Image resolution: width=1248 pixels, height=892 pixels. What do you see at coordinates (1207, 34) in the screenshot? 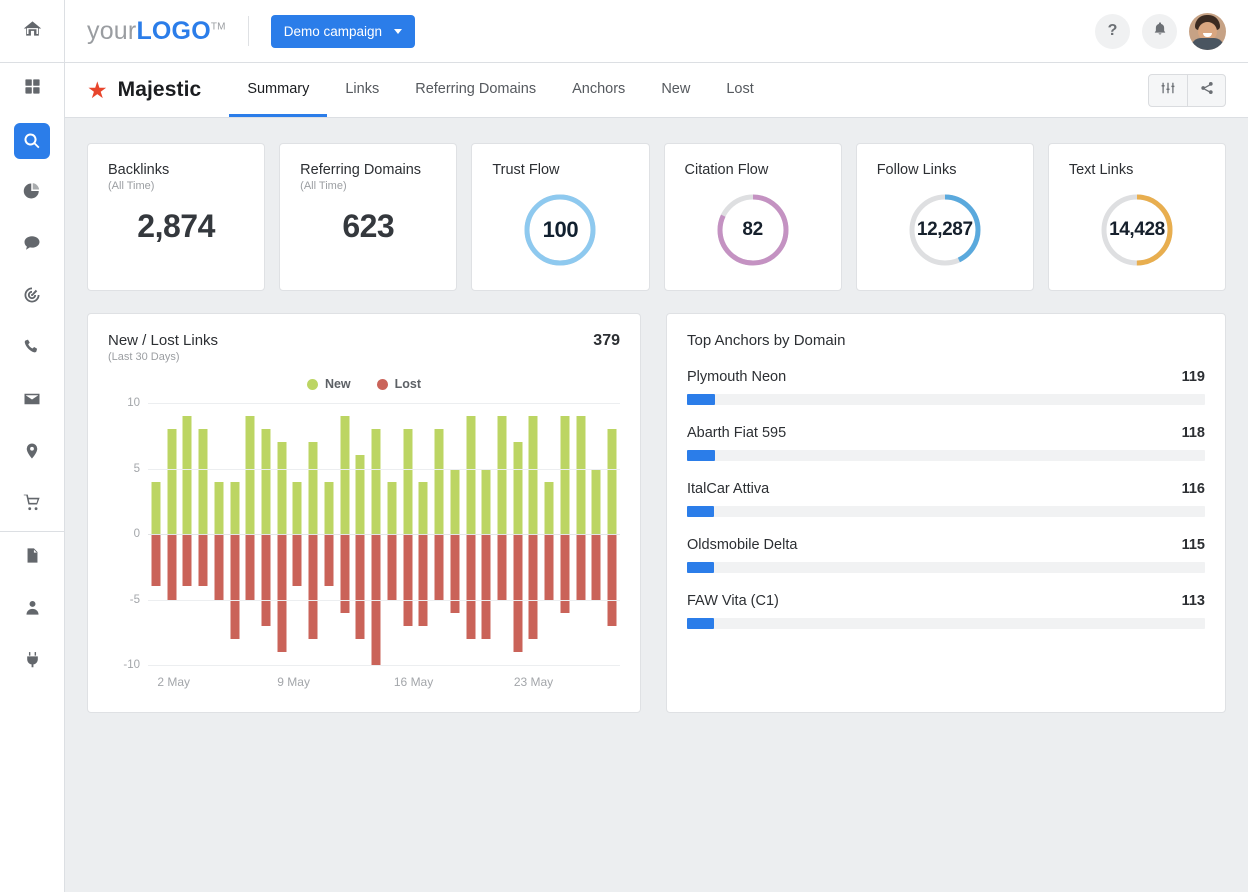
I see `avatar-smile` at bounding box center [1207, 34].